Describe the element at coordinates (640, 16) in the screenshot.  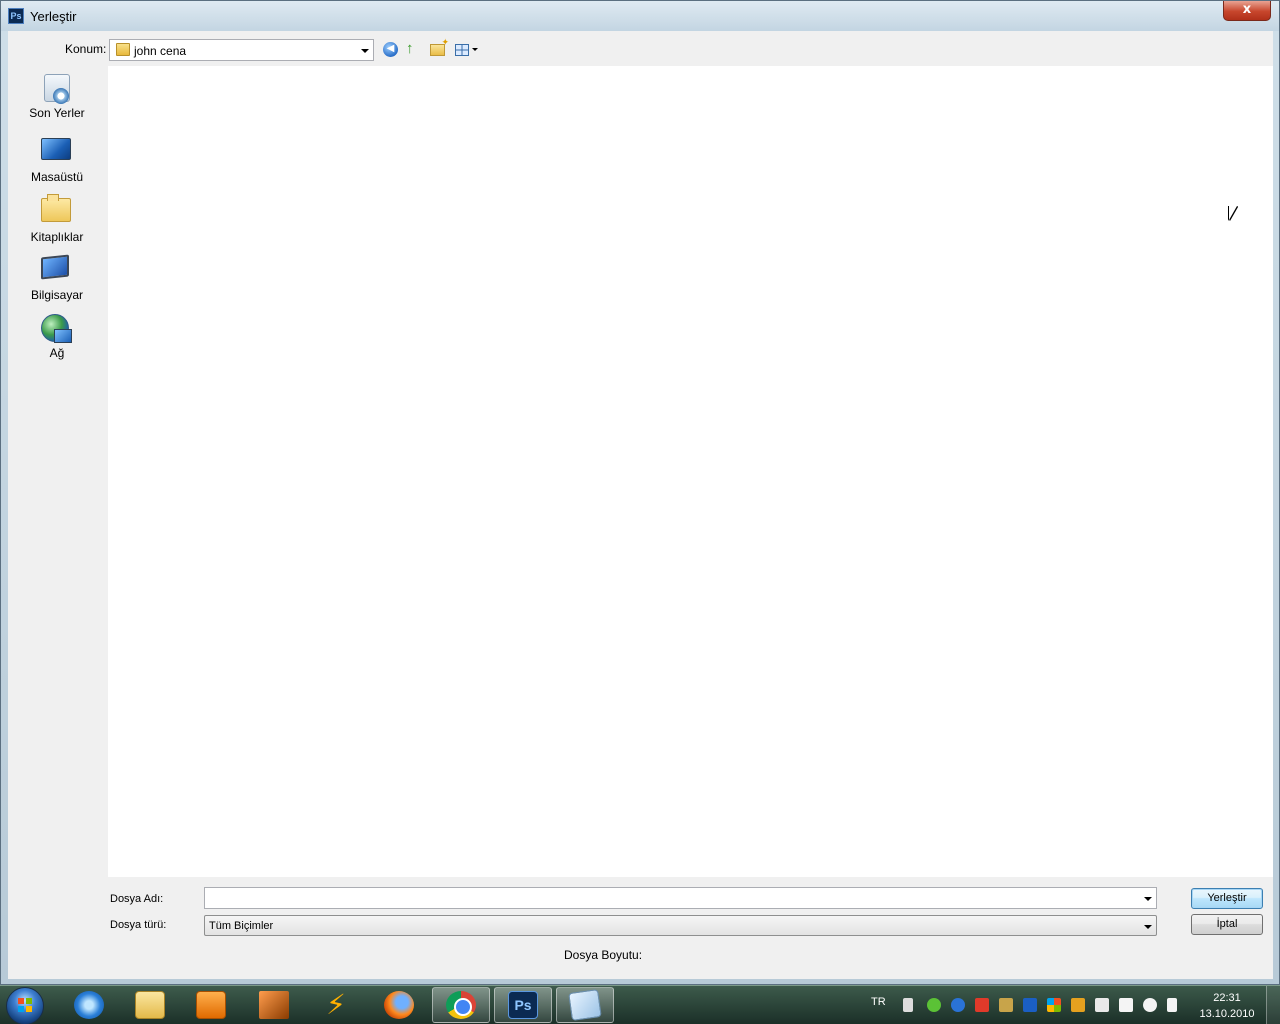
I see `title-bar: Ps Yerleştir x` at that location.